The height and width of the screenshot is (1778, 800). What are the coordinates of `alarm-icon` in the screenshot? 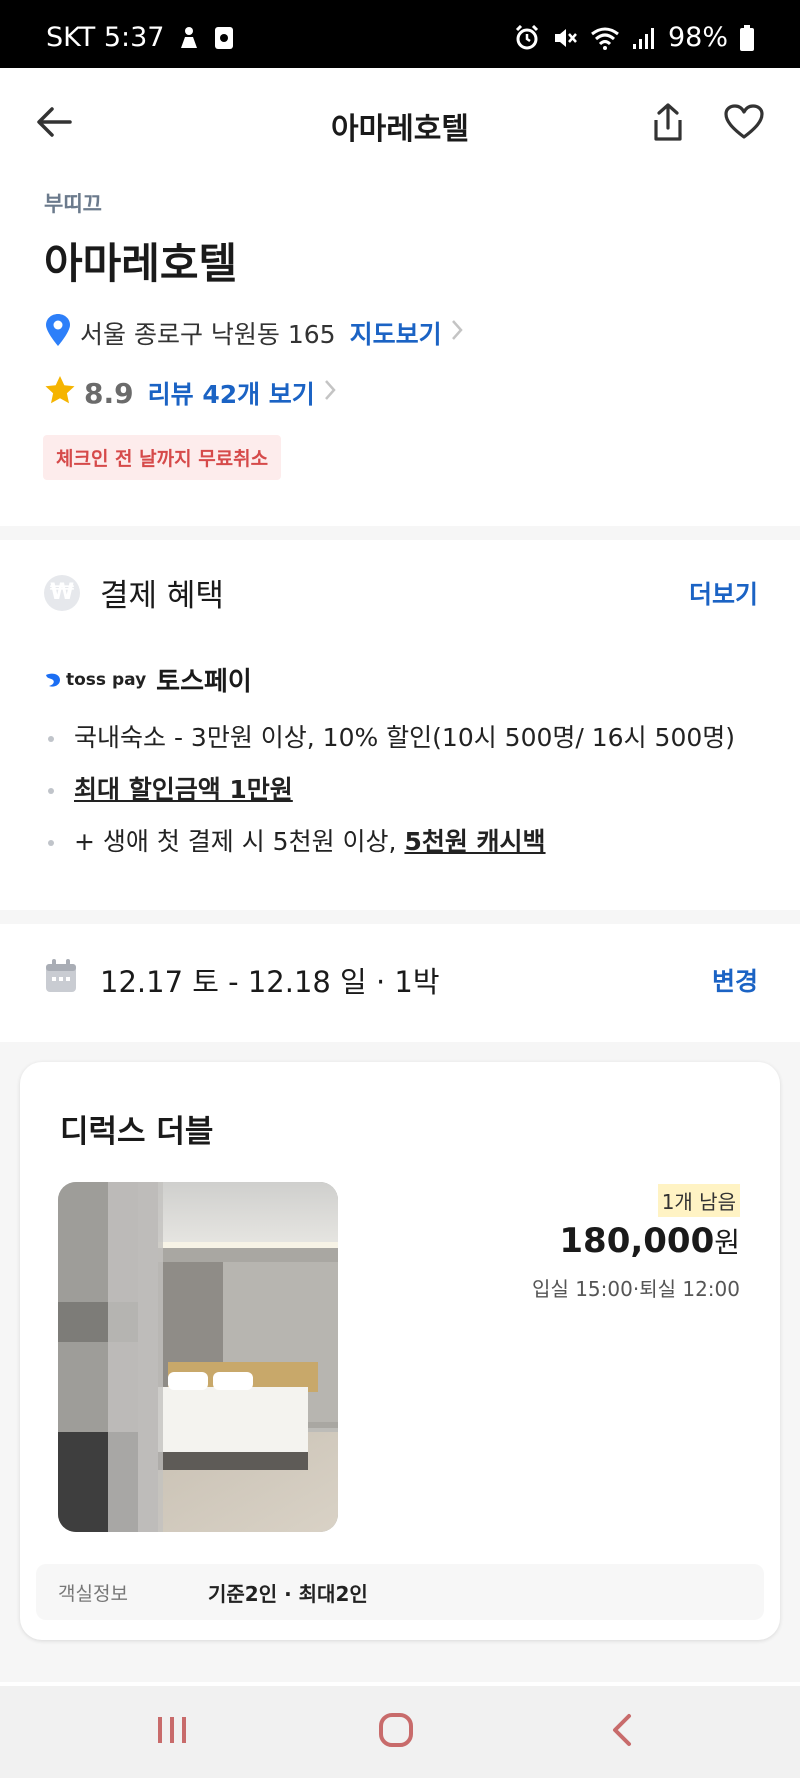 It's located at (527, 37).